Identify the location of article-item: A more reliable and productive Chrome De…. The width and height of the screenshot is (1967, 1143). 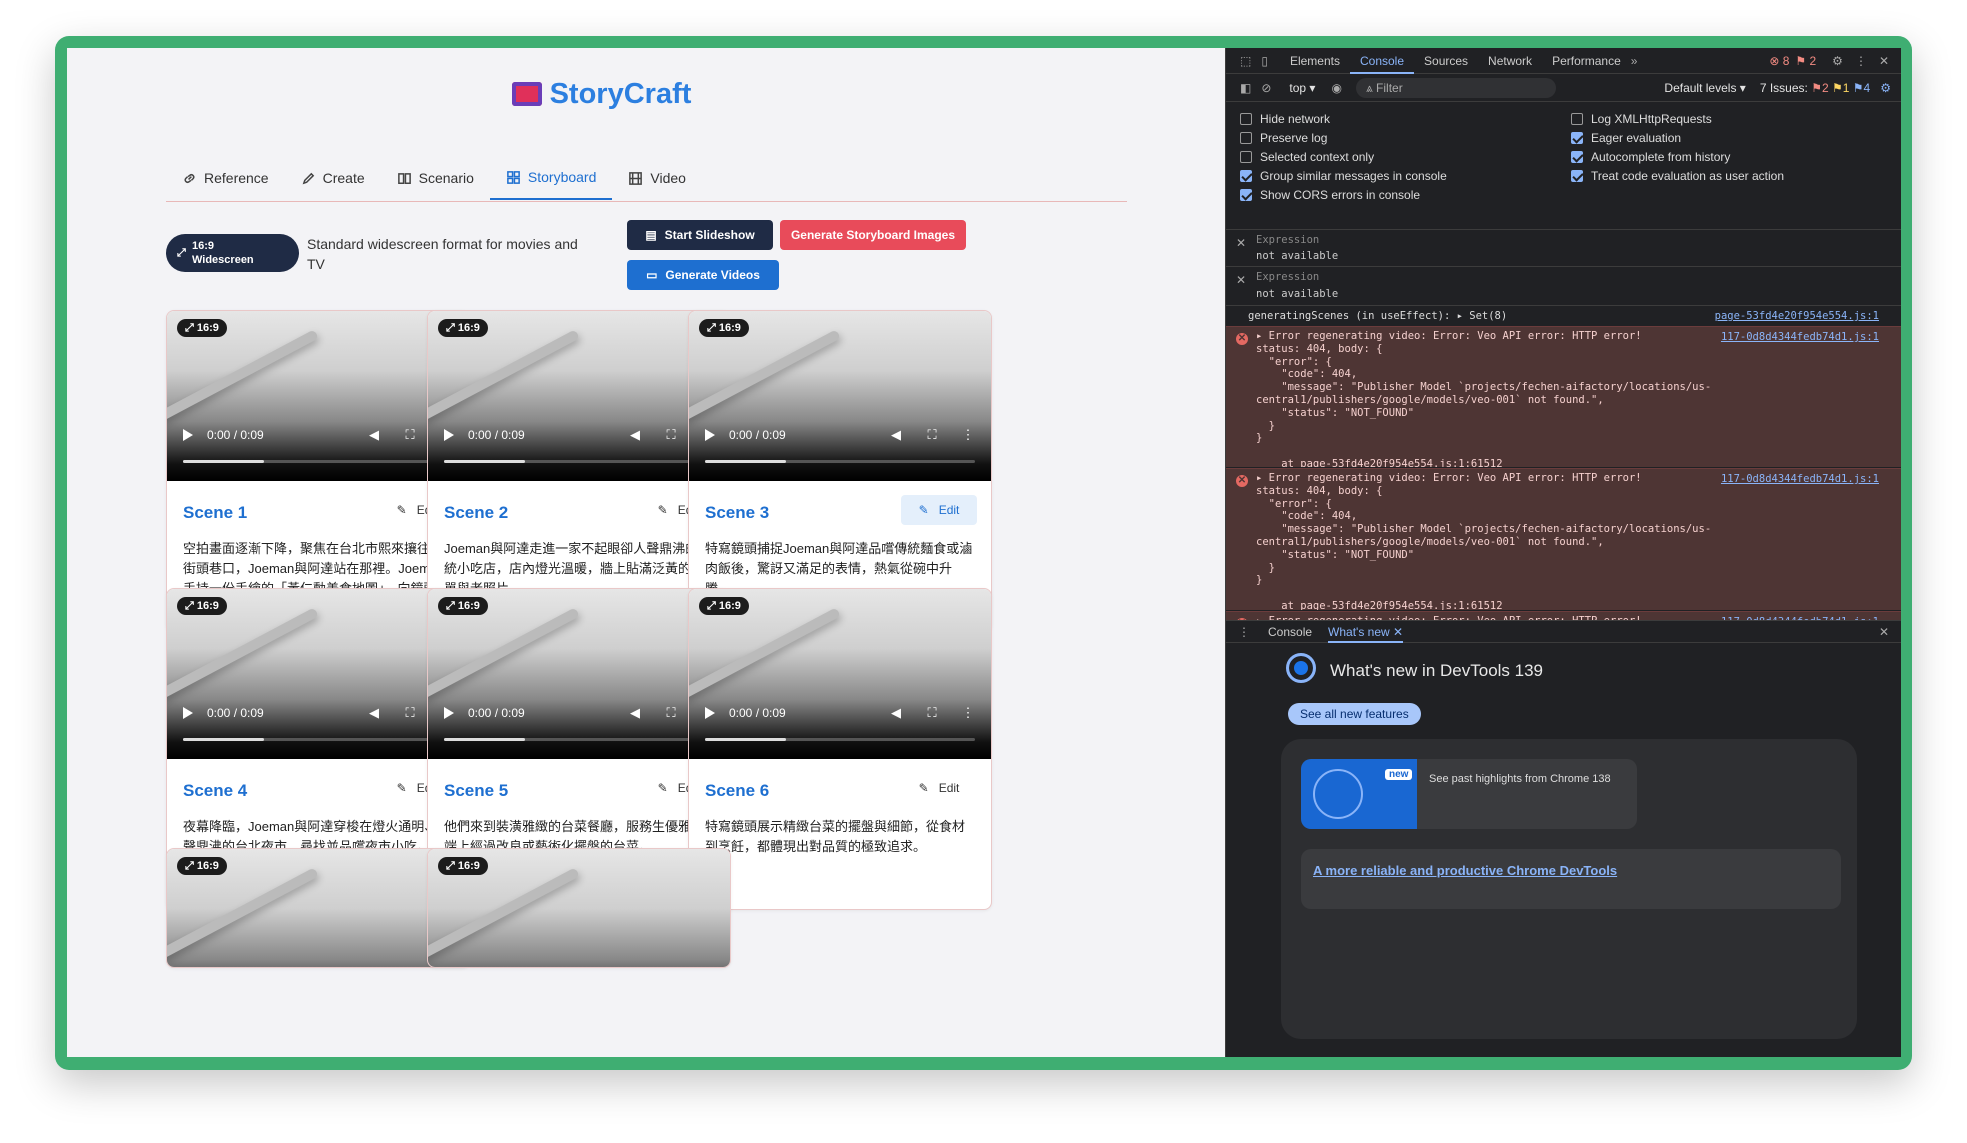
(1571, 879).